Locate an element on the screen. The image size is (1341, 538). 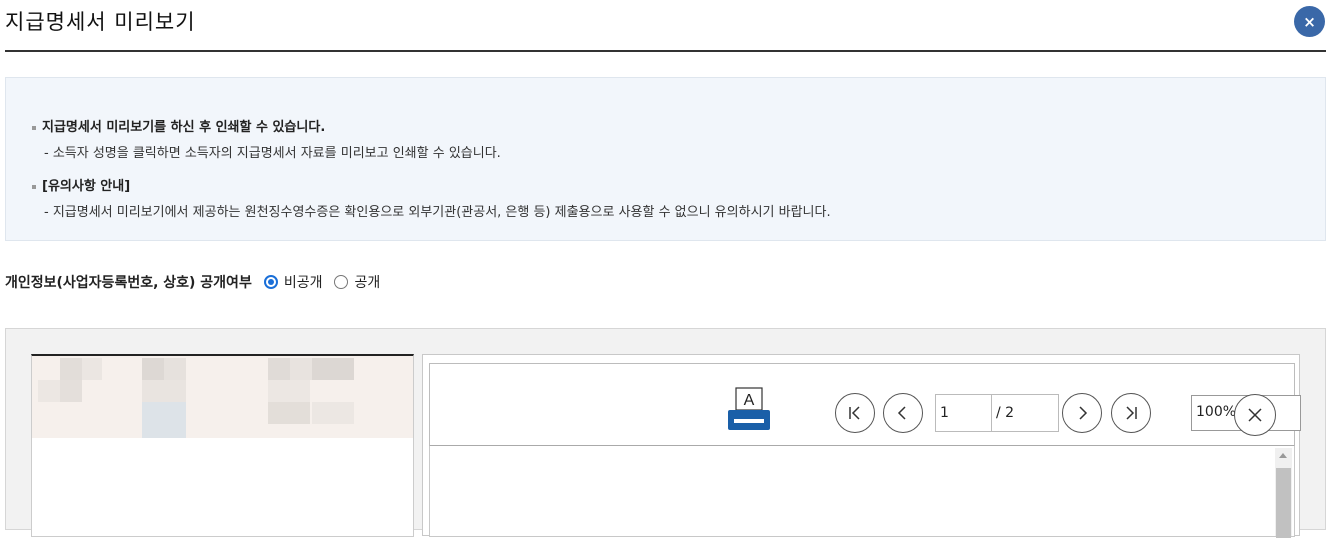
last-page-icon is located at coordinates (1131, 413).